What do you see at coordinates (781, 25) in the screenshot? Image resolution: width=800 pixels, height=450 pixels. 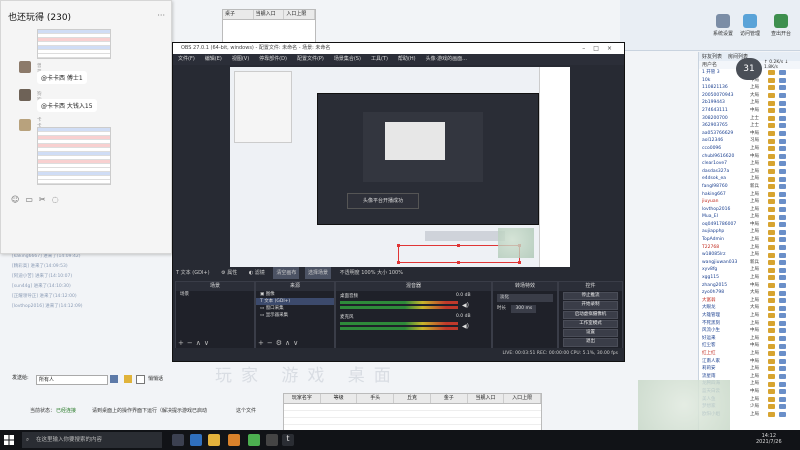 I see `open-table-button: 查出开台` at bounding box center [781, 25].